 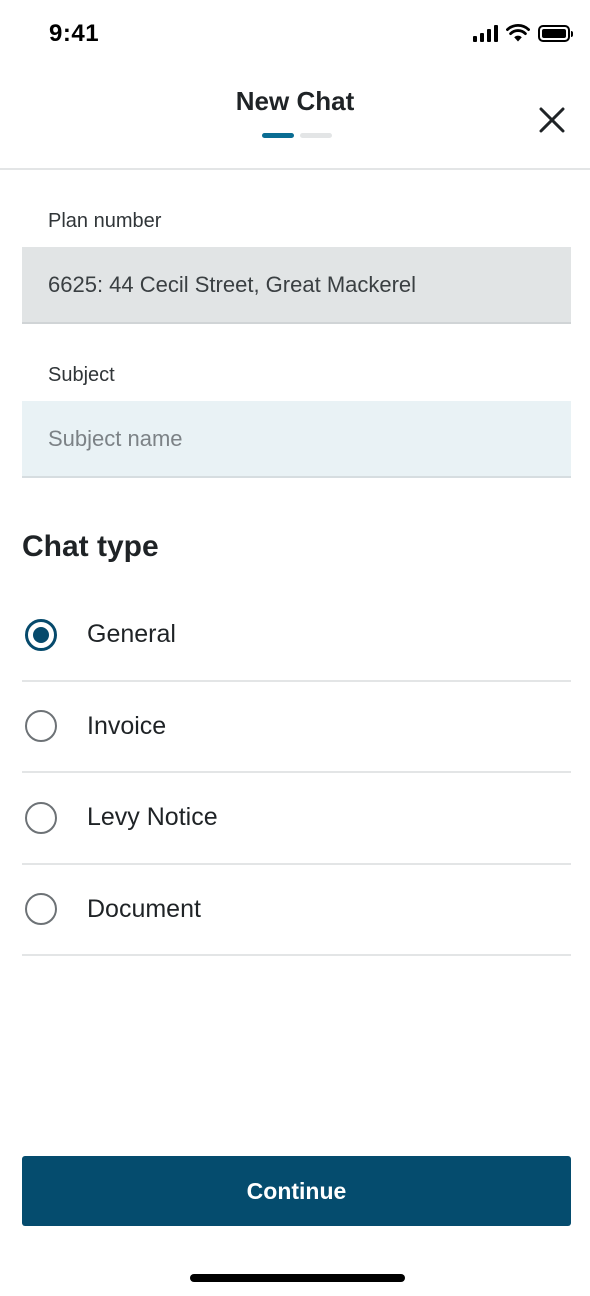 I want to click on radio-option-invoice: Invoice, so click(x=296, y=727).